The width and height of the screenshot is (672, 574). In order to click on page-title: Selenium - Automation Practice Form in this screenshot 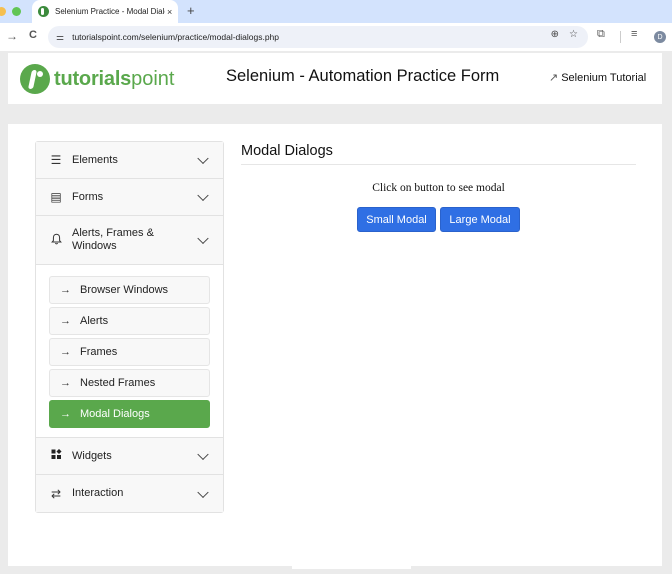, I will do `click(363, 76)`.